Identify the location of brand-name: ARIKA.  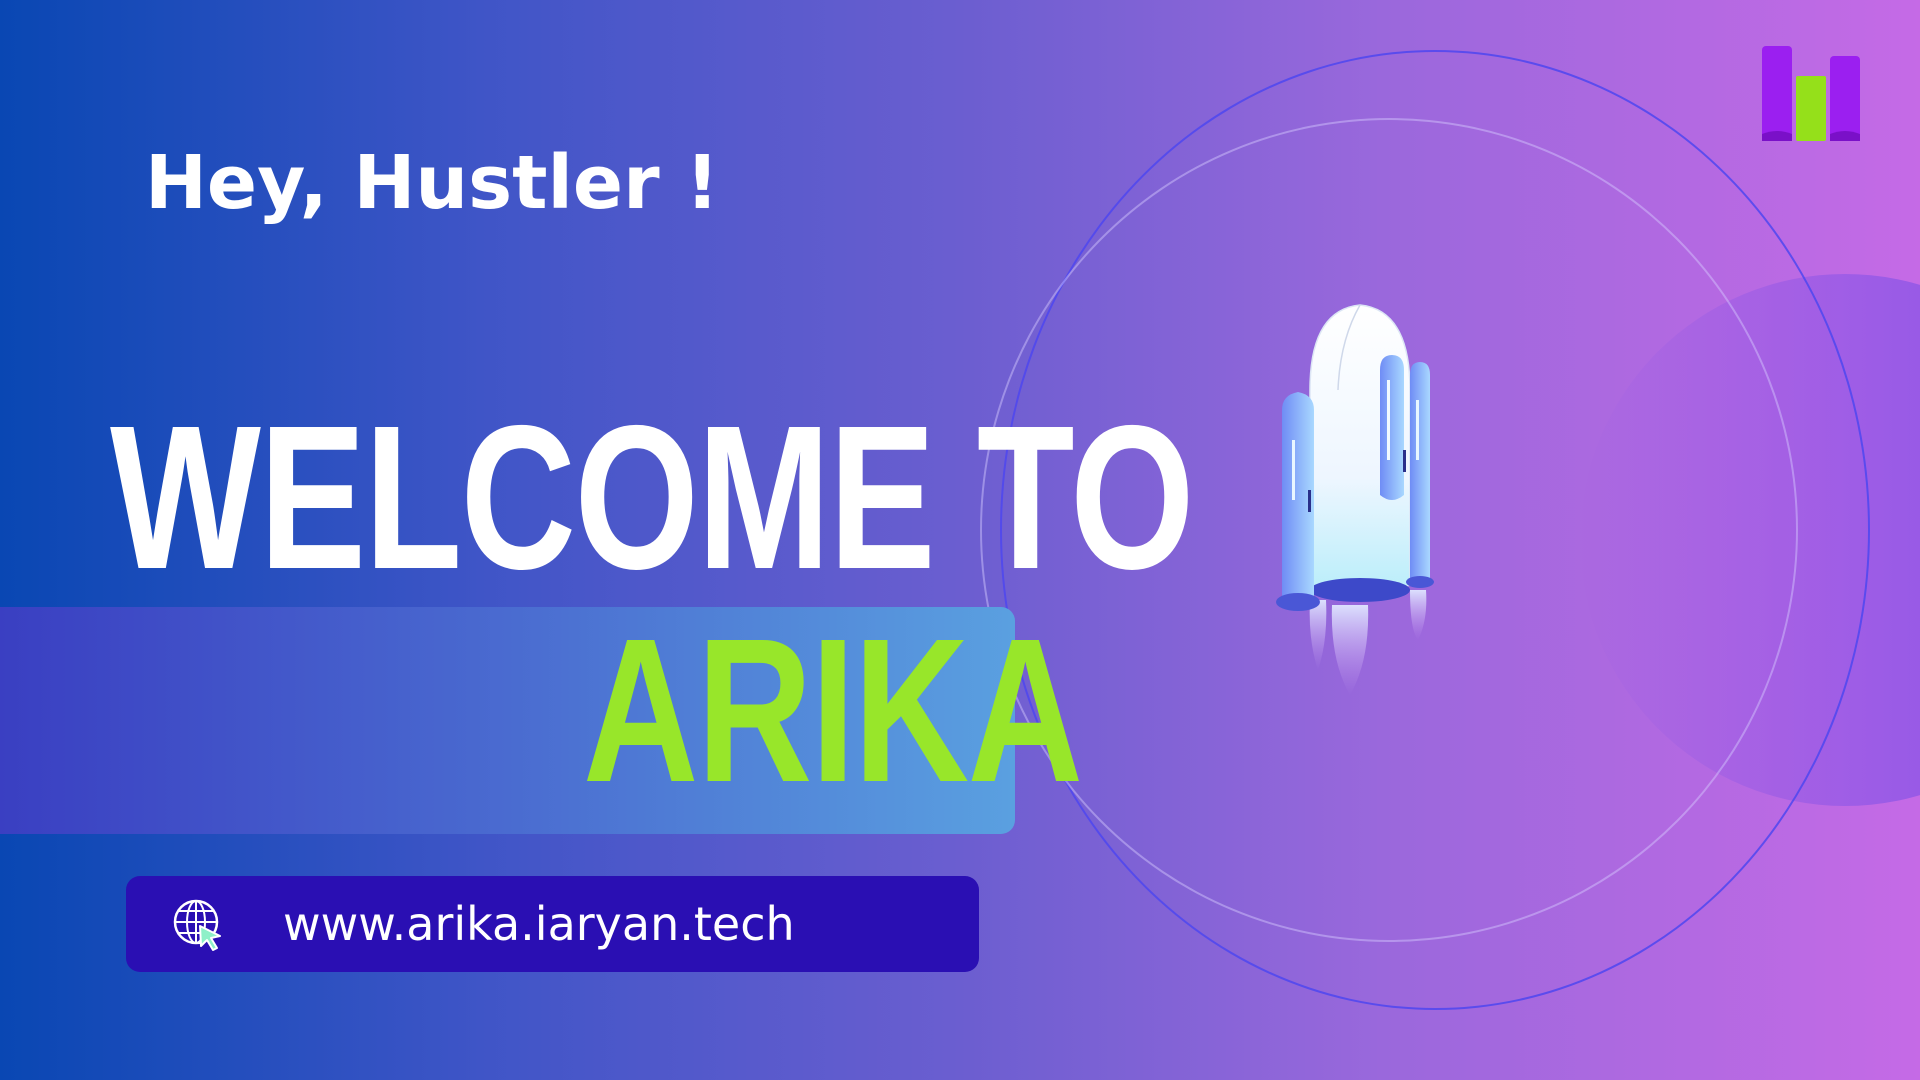
(833, 710).